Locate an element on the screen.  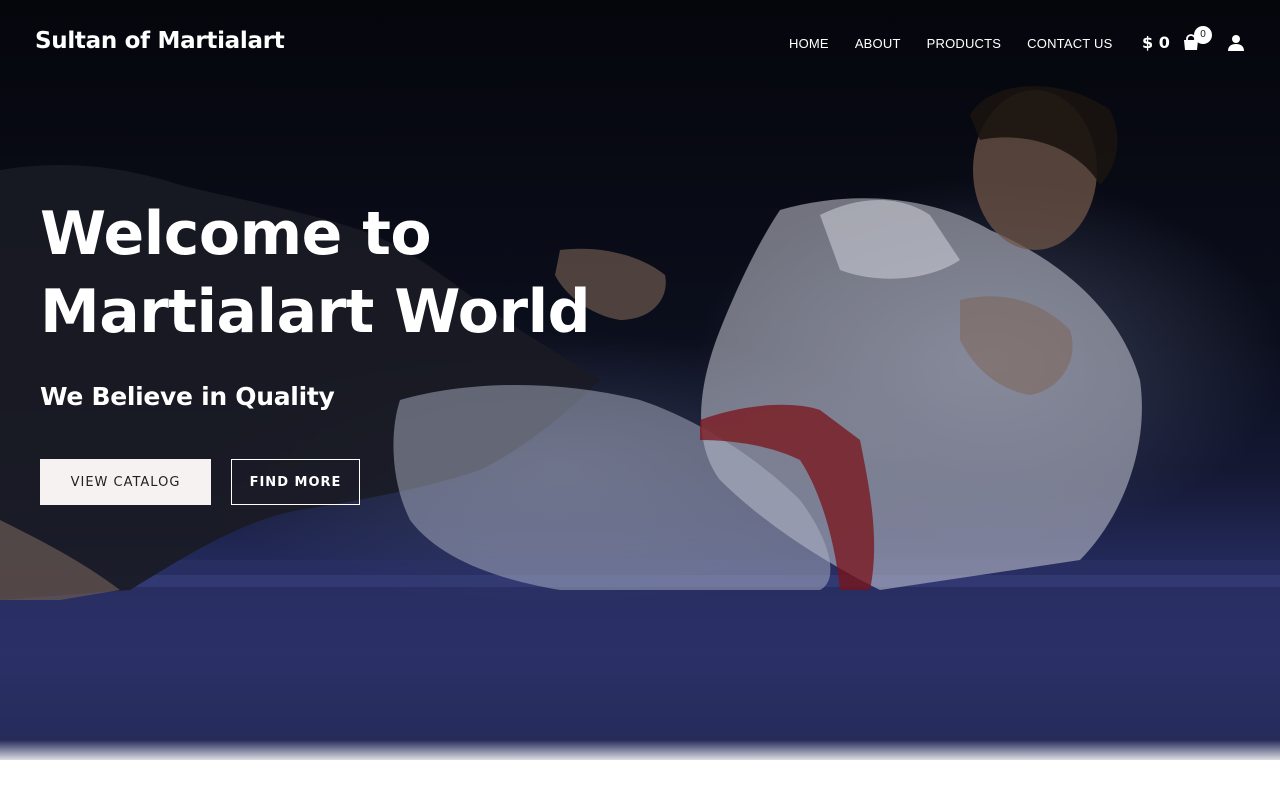
nav-home: HOME is located at coordinates (809, 44).